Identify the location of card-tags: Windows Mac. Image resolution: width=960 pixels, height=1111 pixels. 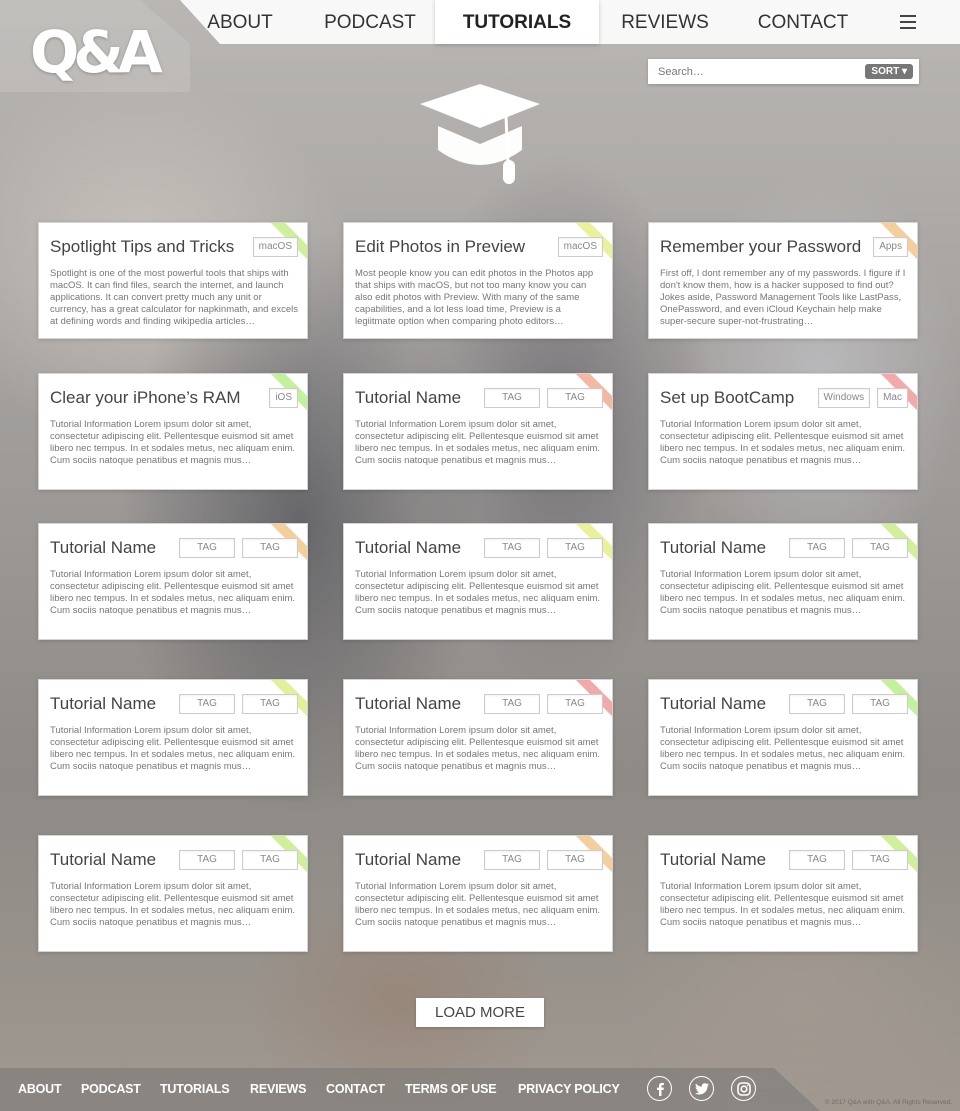
(862, 398).